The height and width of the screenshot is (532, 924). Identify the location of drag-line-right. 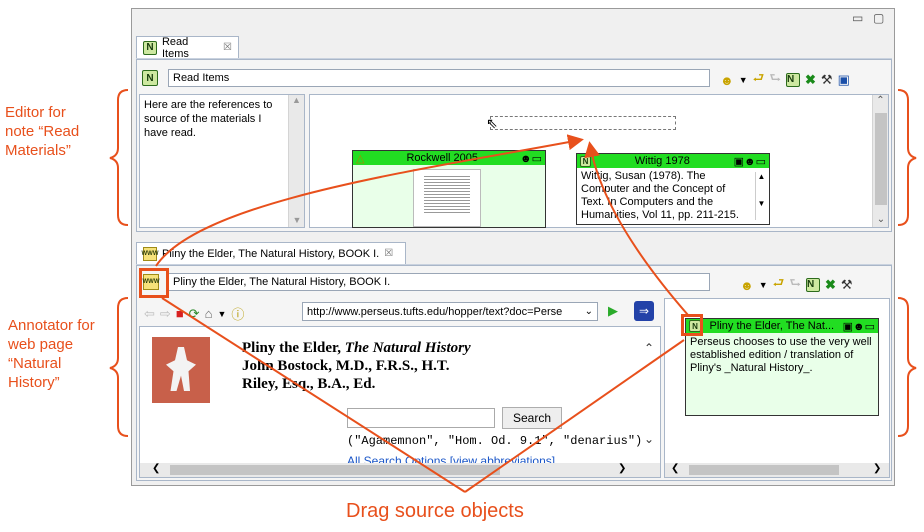
(574, 416).